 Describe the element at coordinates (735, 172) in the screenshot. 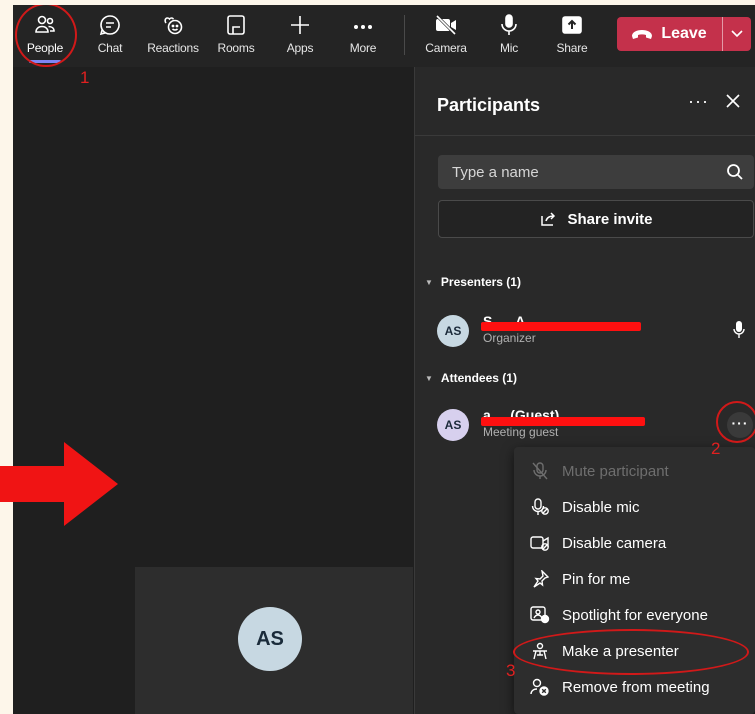

I see `search-icon` at that location.